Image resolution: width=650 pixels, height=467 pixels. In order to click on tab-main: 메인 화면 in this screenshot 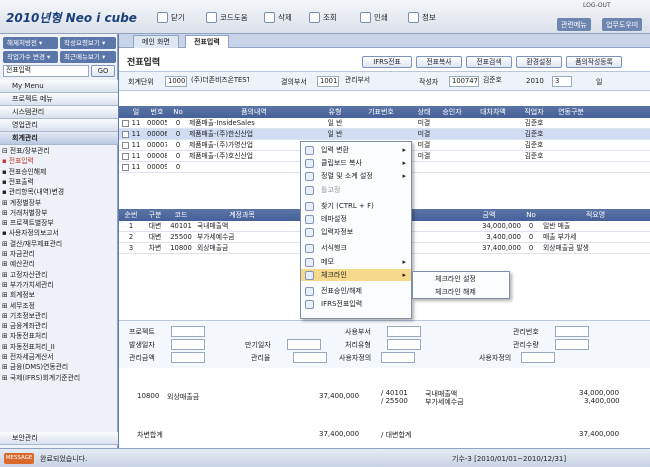, I will do `click(156, 41)`.